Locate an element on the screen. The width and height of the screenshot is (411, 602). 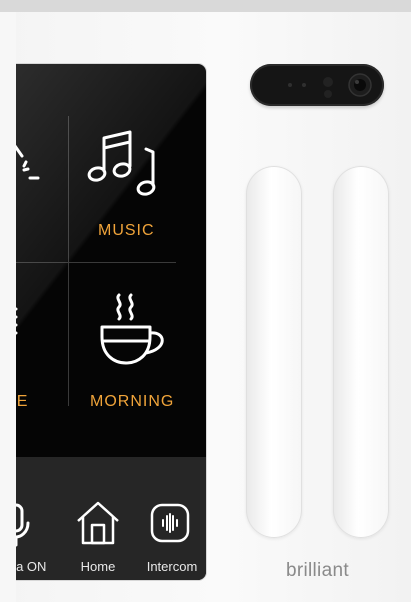
dock-item-voice: xa ON is located at coordinates (30, 525).